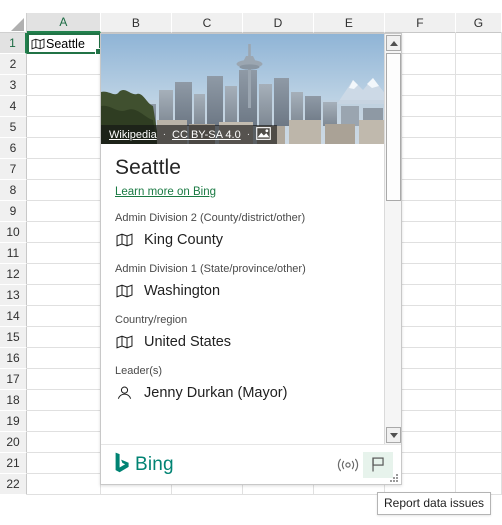  Describe the element at coordinates (64, 442) in the screenshot. I see `cell-A20` at that location.